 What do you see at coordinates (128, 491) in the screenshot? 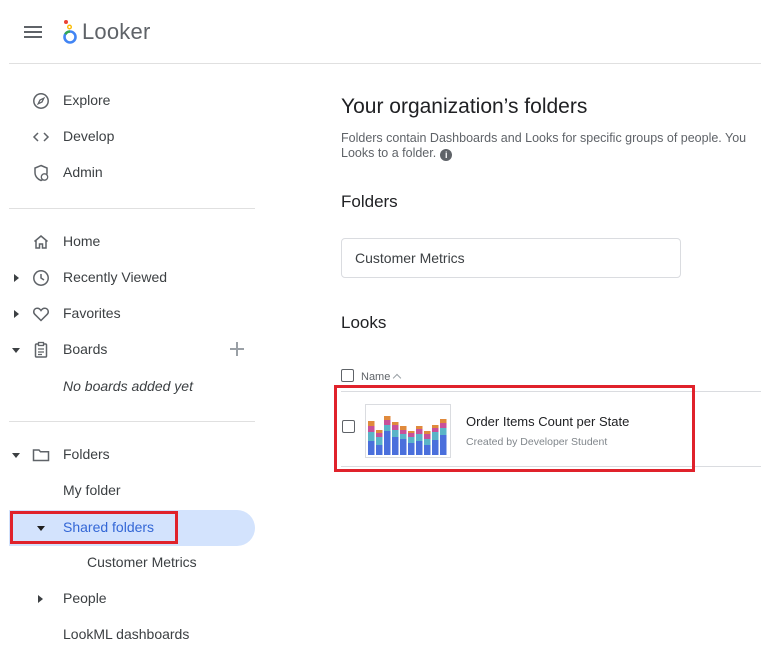
I see `sidebar-item-my-folder: My folder` at bounding box center [128, 491].